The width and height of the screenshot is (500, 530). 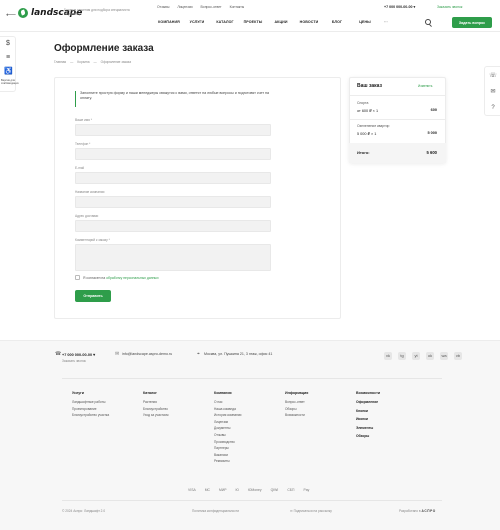 What do you see at coordinates (428, 22) in the screenshot?
I see `search-icon` at bounding box center [428, 22].